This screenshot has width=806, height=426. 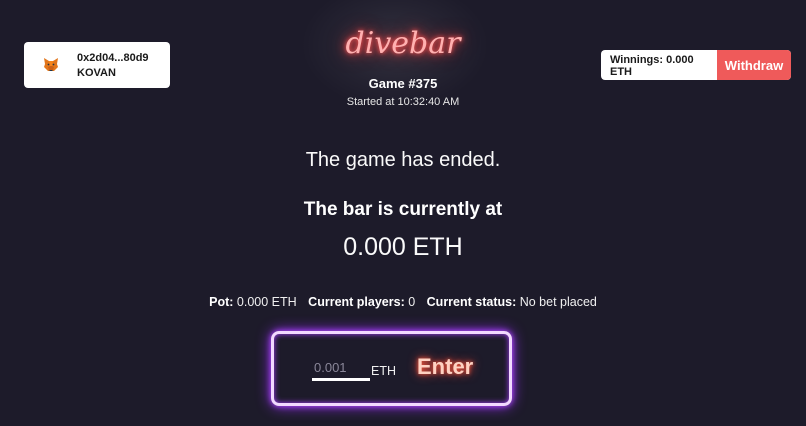 What do you see at coordinates (403, 247) in the screenshot?
I see `bar-value: 0.000 ETH` at bounding box center [403, 247].